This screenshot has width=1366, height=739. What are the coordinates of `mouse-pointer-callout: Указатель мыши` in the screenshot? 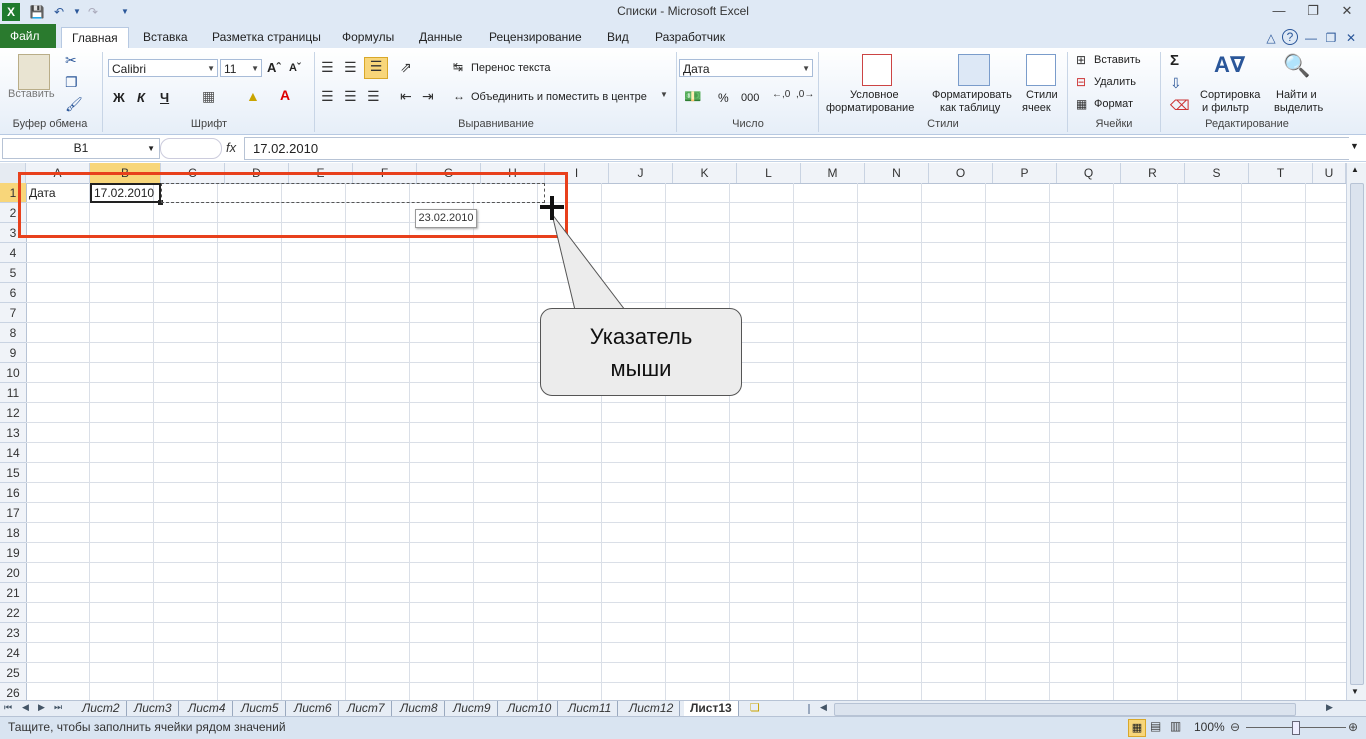 It's located at (641, 352).